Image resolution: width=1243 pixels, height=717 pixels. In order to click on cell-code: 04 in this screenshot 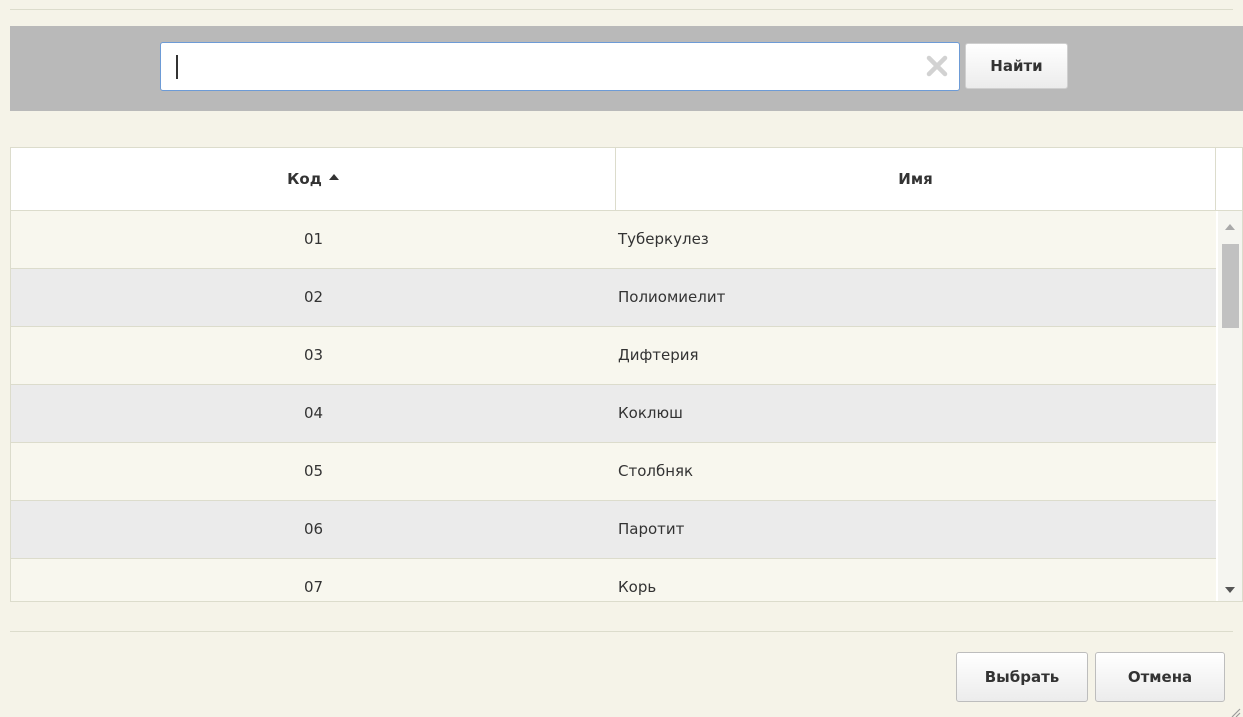, I will do `click(313, 413)`.